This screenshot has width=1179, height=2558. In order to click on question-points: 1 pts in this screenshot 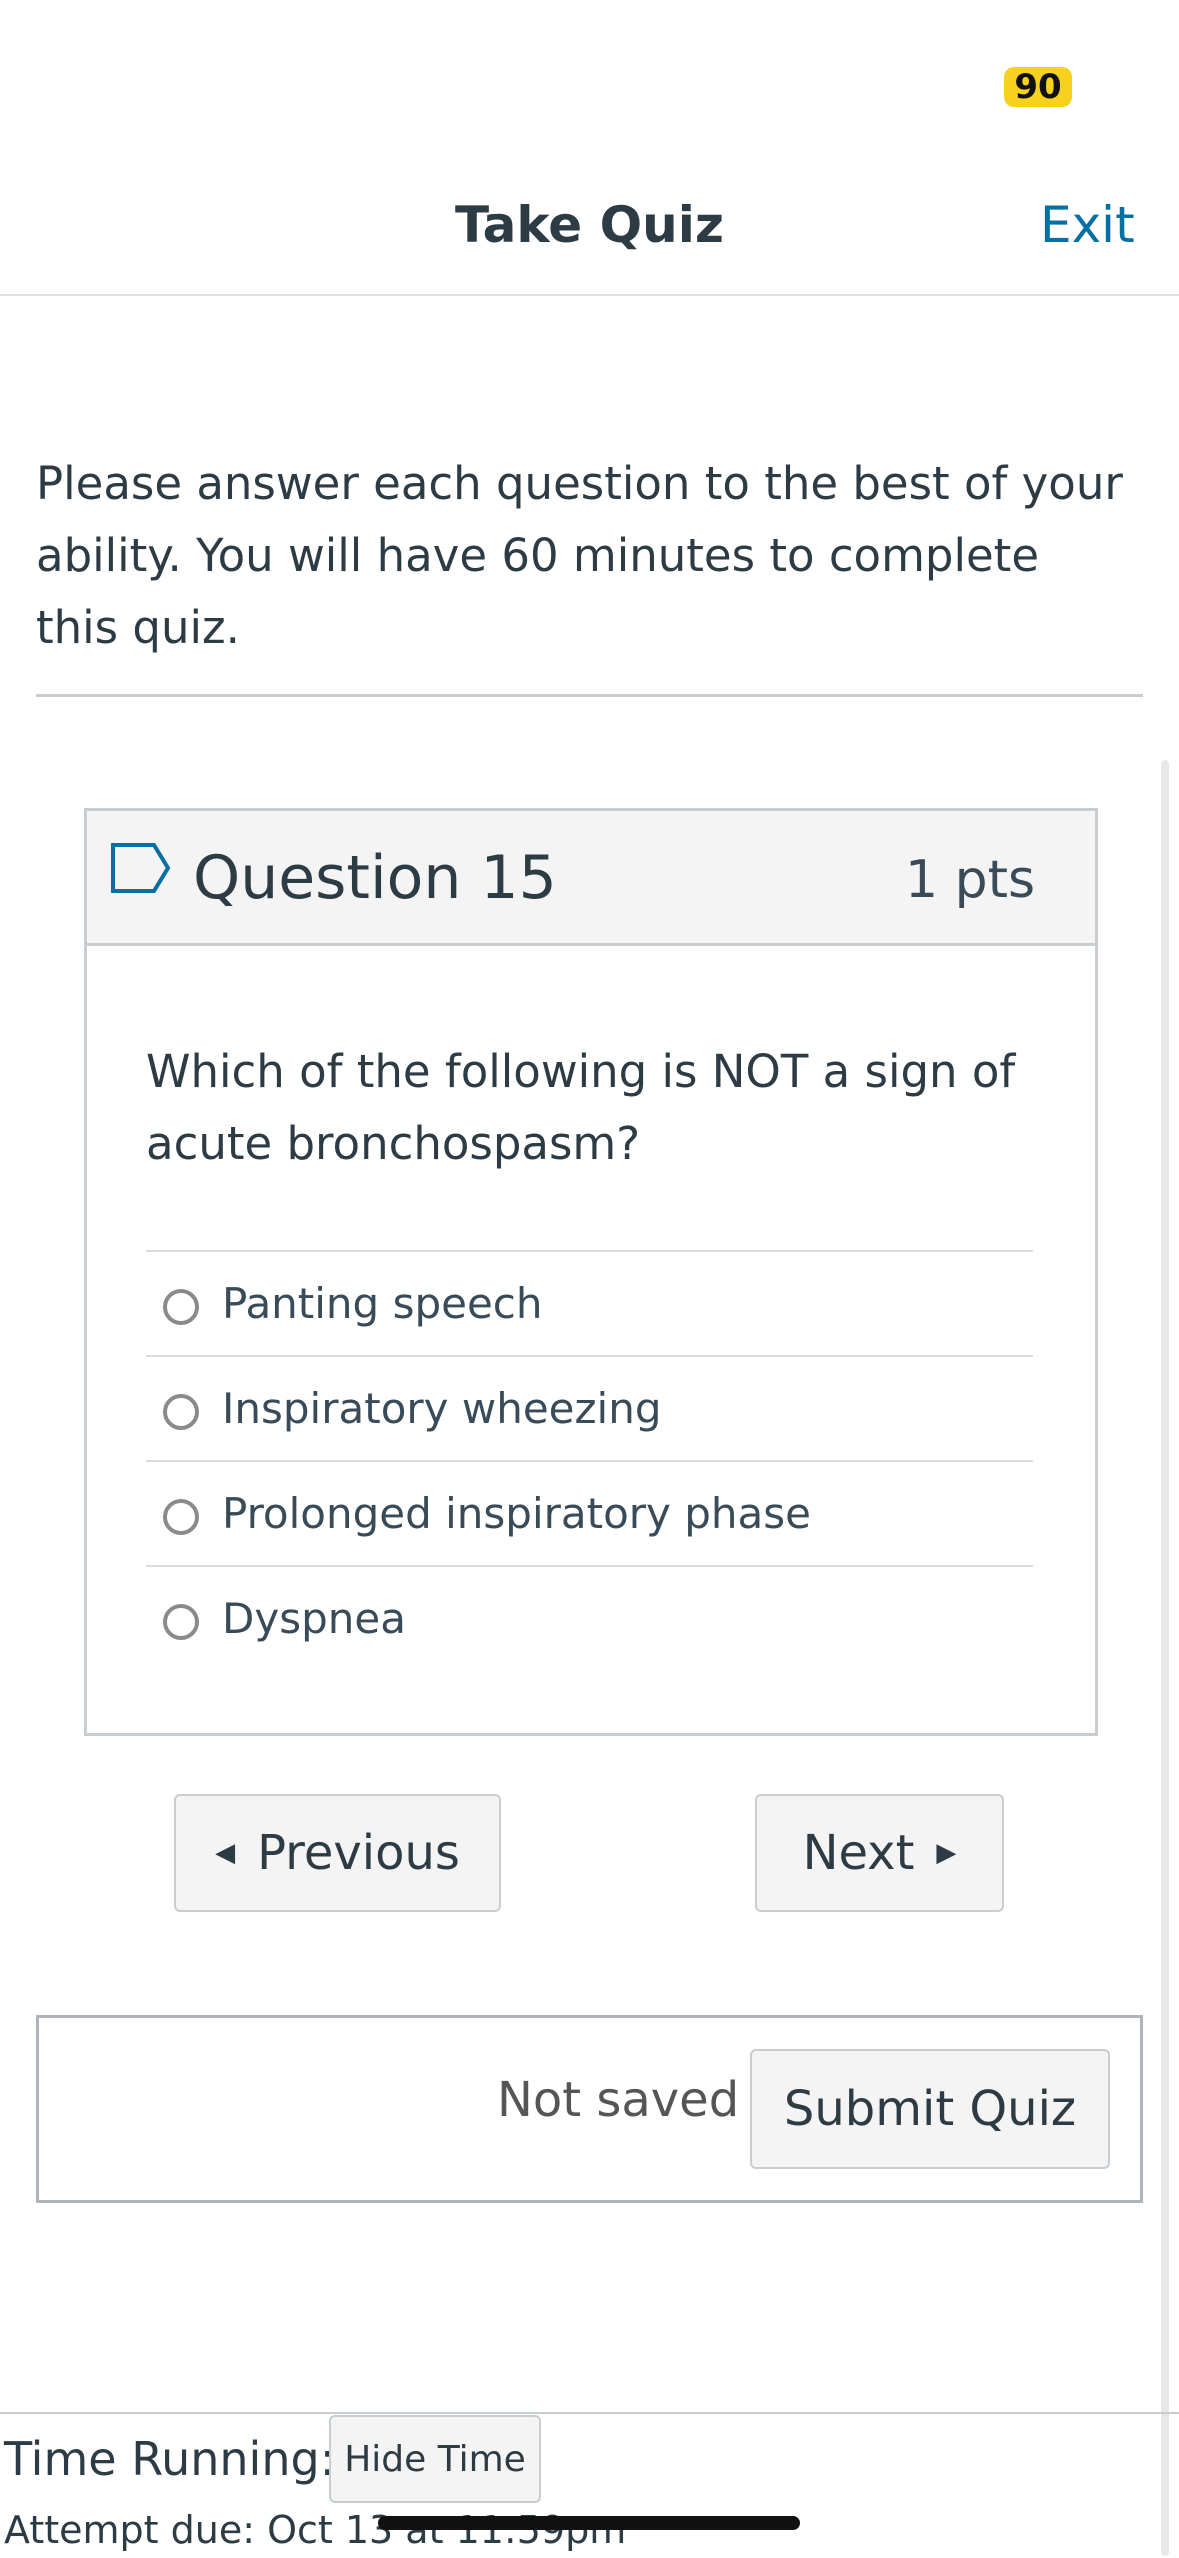, I will do `click(970, 880)`.